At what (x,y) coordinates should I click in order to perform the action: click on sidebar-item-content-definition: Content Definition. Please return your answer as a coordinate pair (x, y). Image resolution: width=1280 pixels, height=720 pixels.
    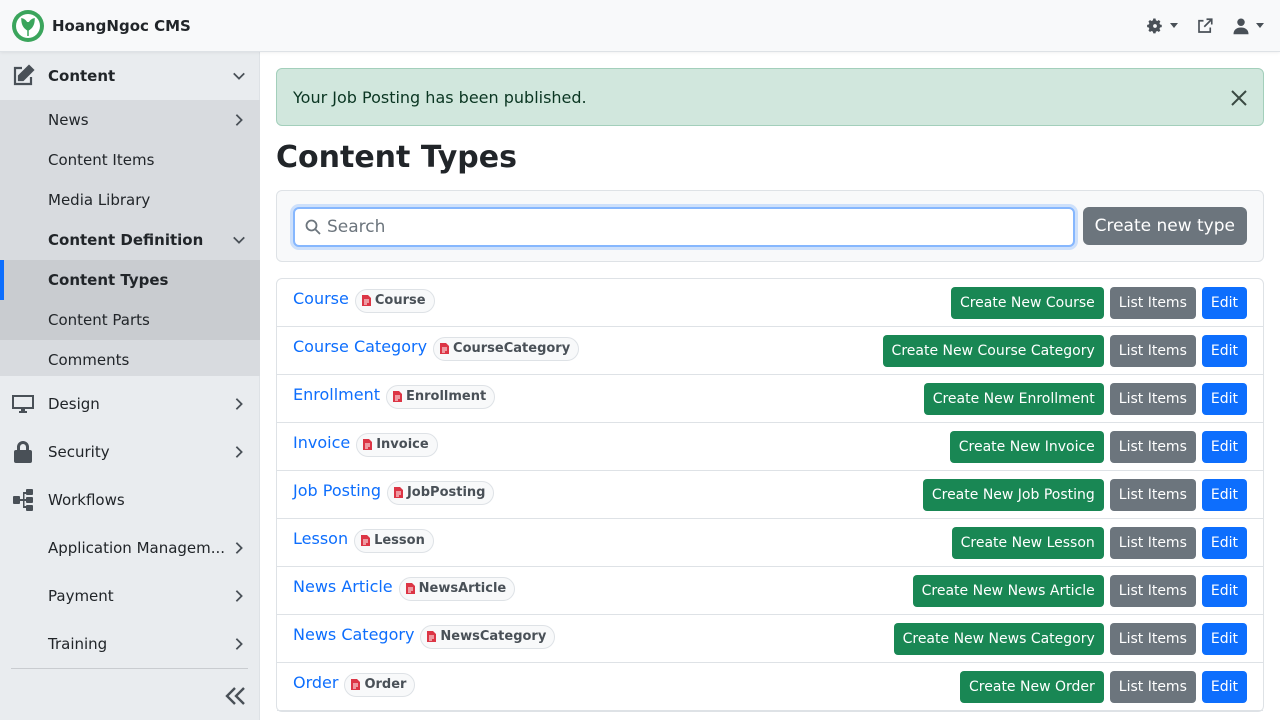
    Looking at the image, I should click on (130, 240).